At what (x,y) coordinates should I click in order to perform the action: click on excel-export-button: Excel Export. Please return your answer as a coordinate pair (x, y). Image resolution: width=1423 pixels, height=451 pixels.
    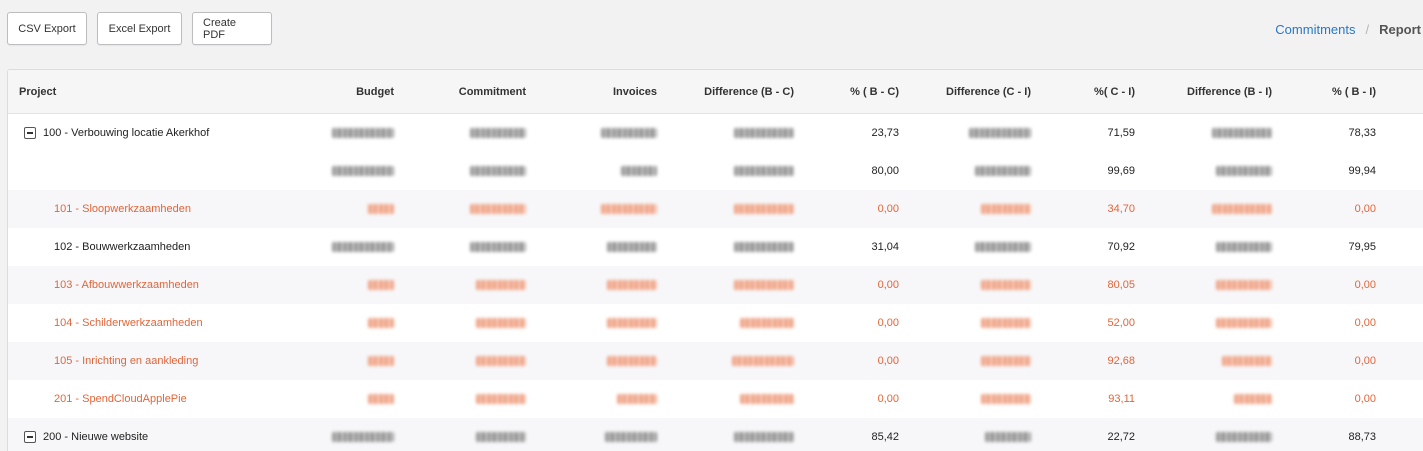
    Looking at the image, I should click on (139, 28).